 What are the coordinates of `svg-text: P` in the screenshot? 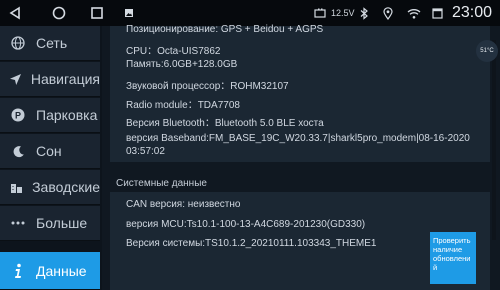 It's located at (18, 116).